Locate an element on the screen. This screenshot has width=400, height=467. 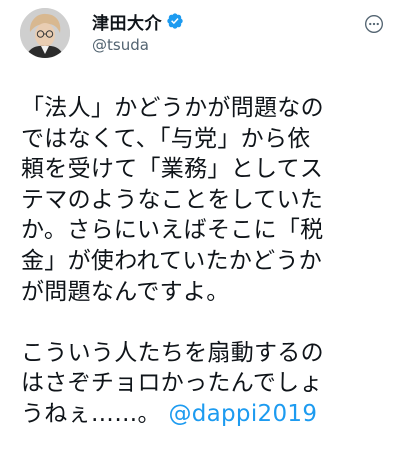
tweet-header: 津田大介 @tsuda is located at coordinates (202, 34).